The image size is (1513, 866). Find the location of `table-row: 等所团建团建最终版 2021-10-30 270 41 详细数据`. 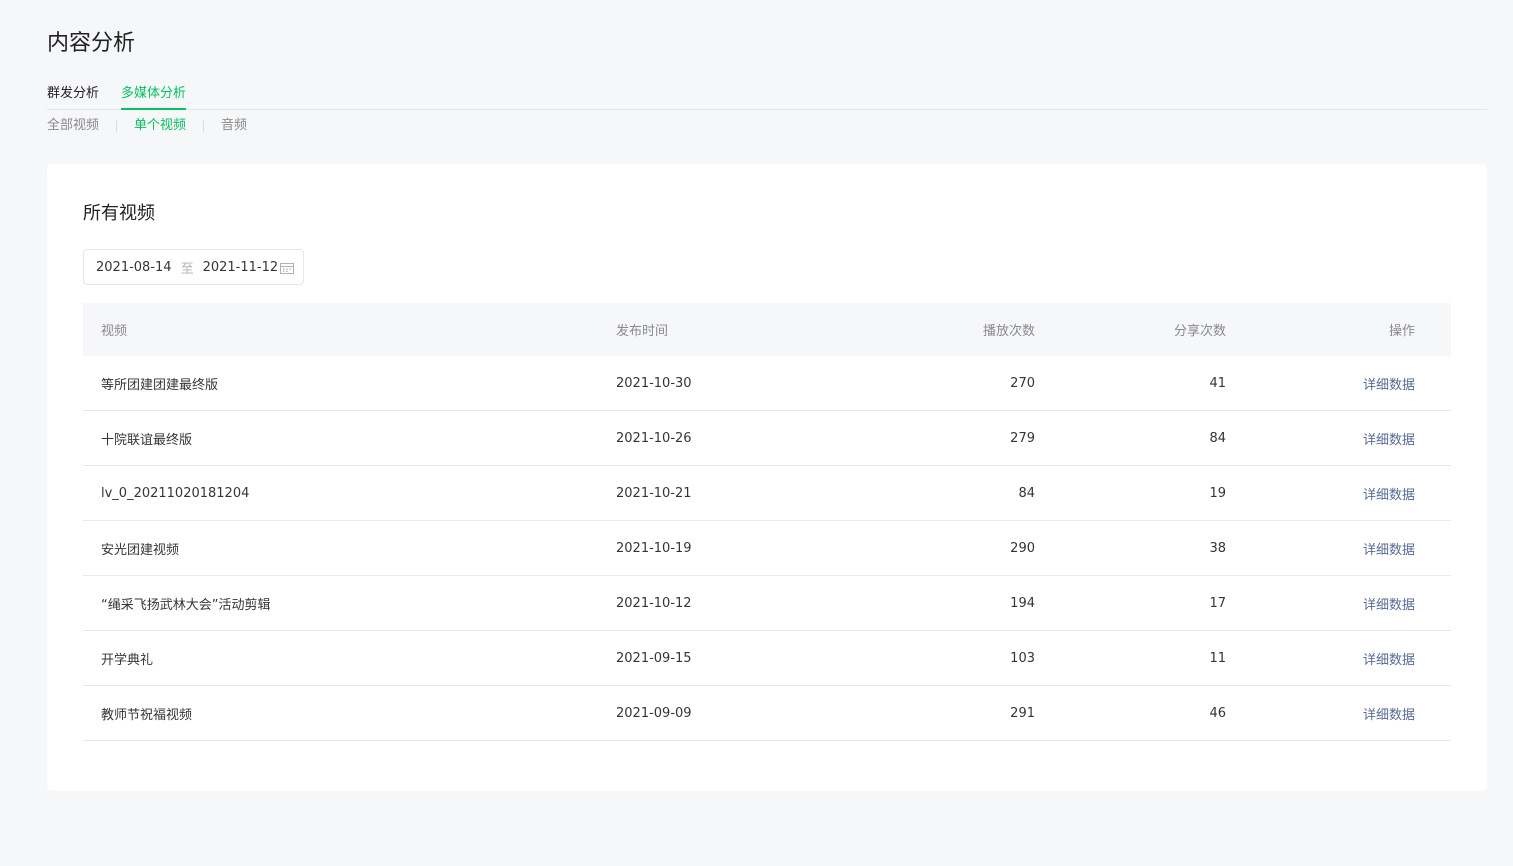

table-row: 等所团建团建最终版 2021-10-30 270 41 详细数据 is located at coordinates (767, 383).